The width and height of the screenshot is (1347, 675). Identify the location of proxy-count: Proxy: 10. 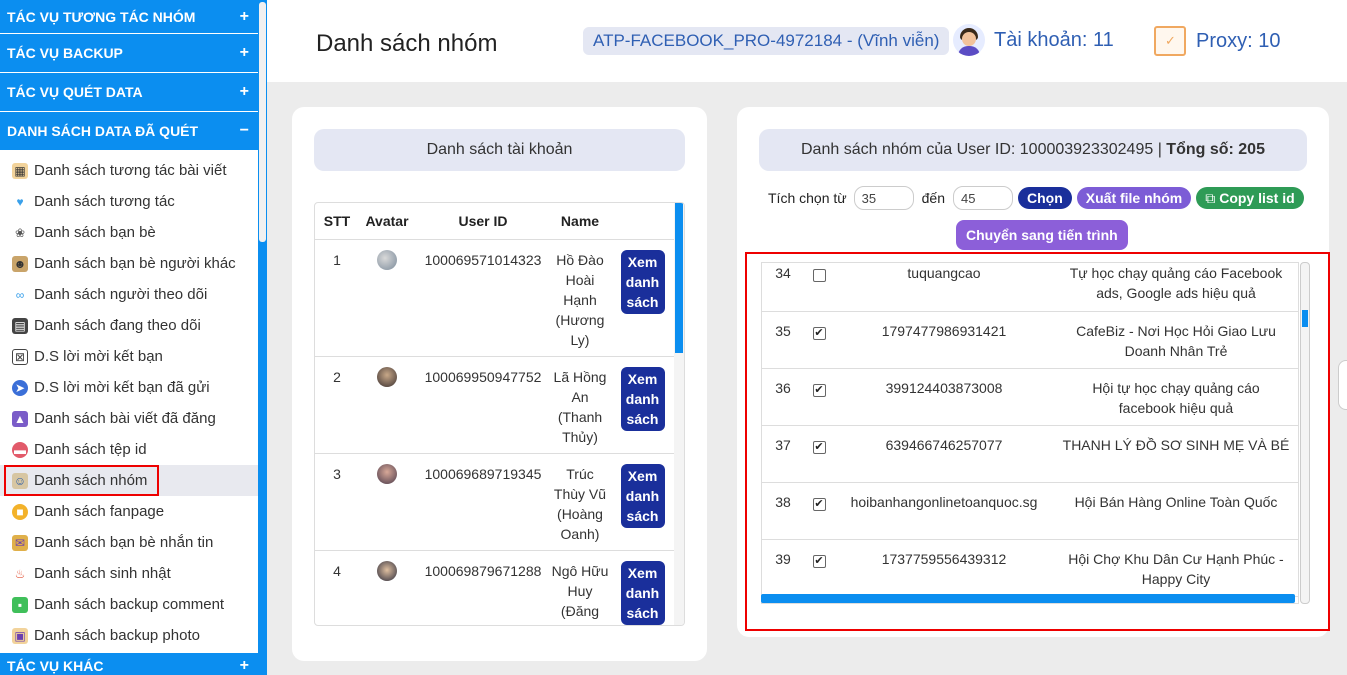
(1238, 40).